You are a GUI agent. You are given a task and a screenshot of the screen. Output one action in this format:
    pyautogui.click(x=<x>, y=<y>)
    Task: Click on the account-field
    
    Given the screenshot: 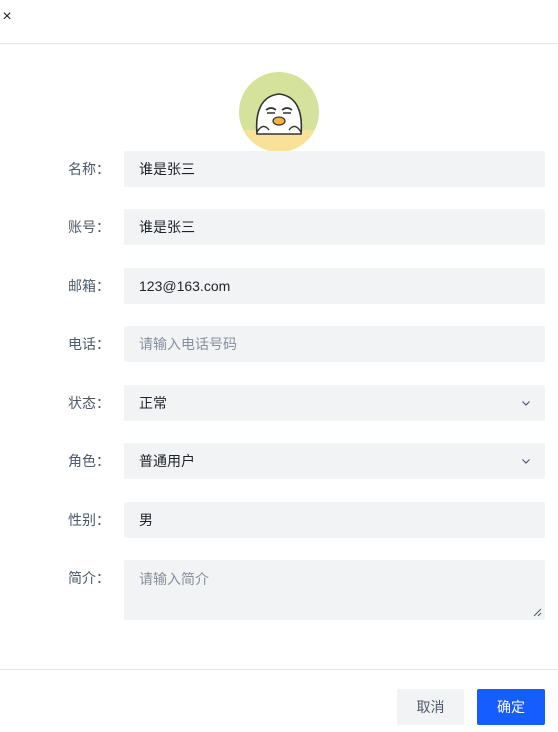 What is the action you would take?
    pyautogui.click(x=334, y=227)
    